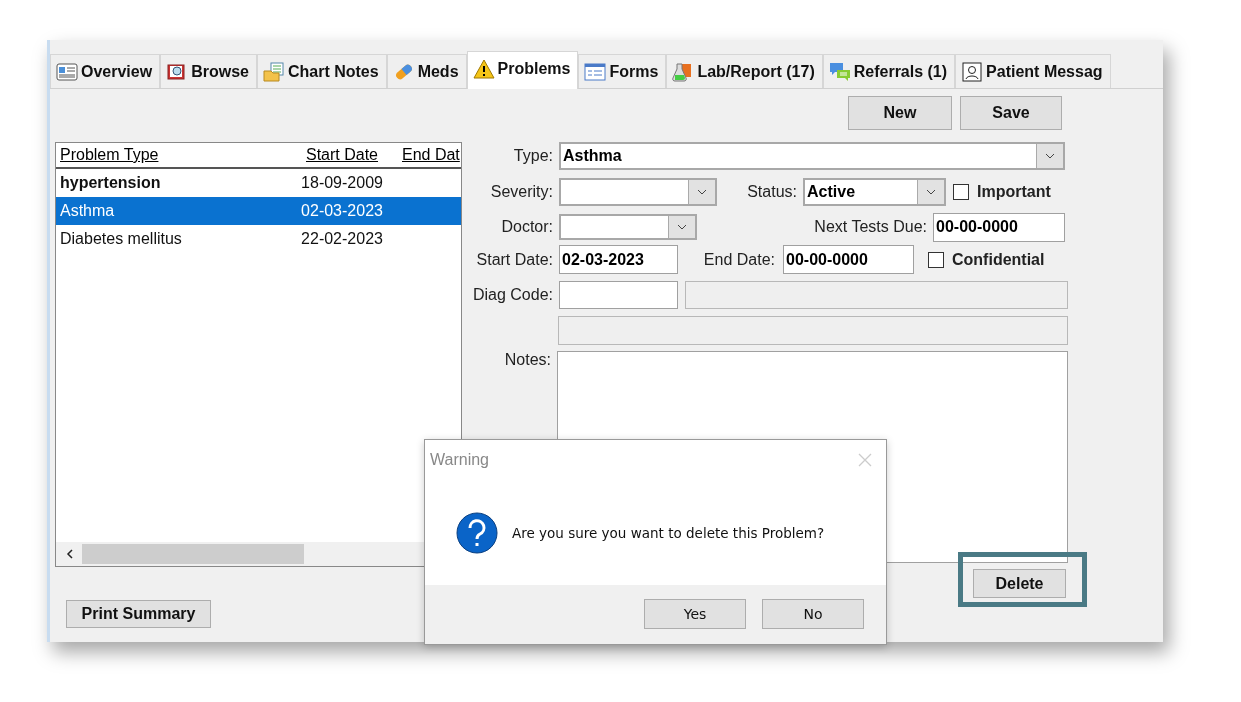 This screenshot has width=1241, height=702. What do you see at coordinates (738, 259) in the screenshot?
I see `field-label: End Date:` at bounding box center [738, 259].